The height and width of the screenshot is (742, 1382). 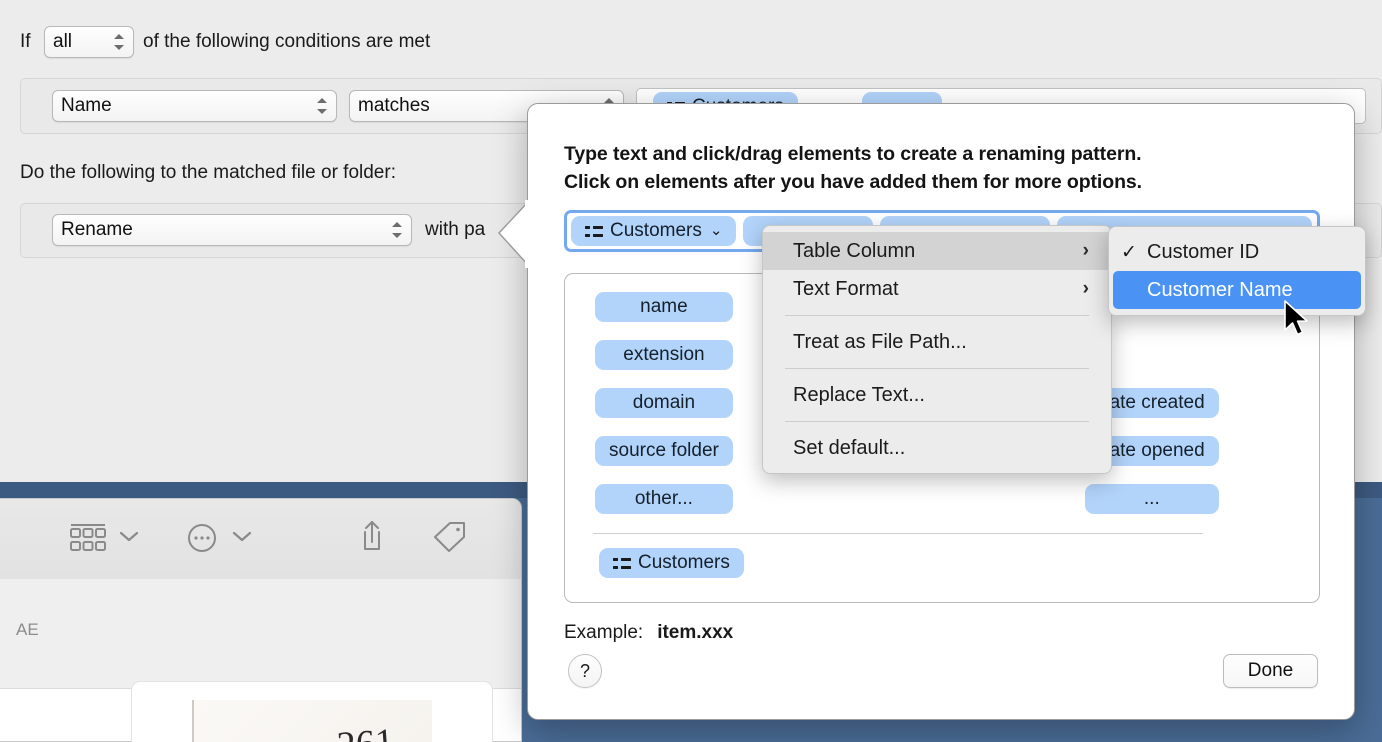 I want to click on token-extension: extension, so click(x=664, y=355).